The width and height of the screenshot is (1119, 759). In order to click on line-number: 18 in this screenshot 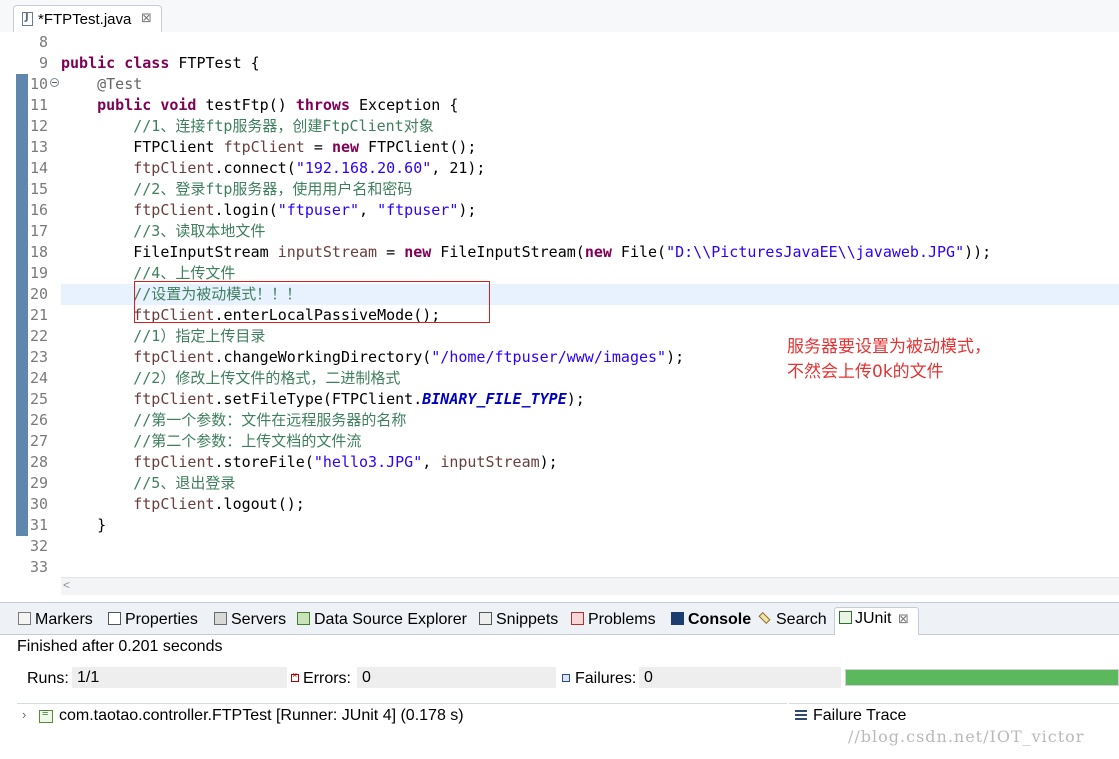, I will do `click(38, 252)`.